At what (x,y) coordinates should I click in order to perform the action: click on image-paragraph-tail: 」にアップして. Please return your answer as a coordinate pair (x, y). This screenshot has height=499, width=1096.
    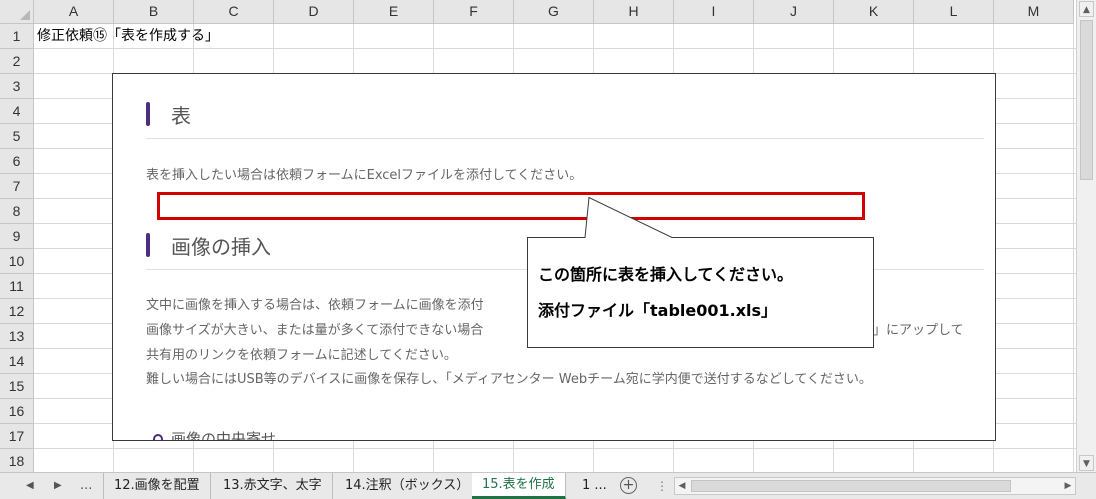
    Looking at the image, I should click on (918, 330).